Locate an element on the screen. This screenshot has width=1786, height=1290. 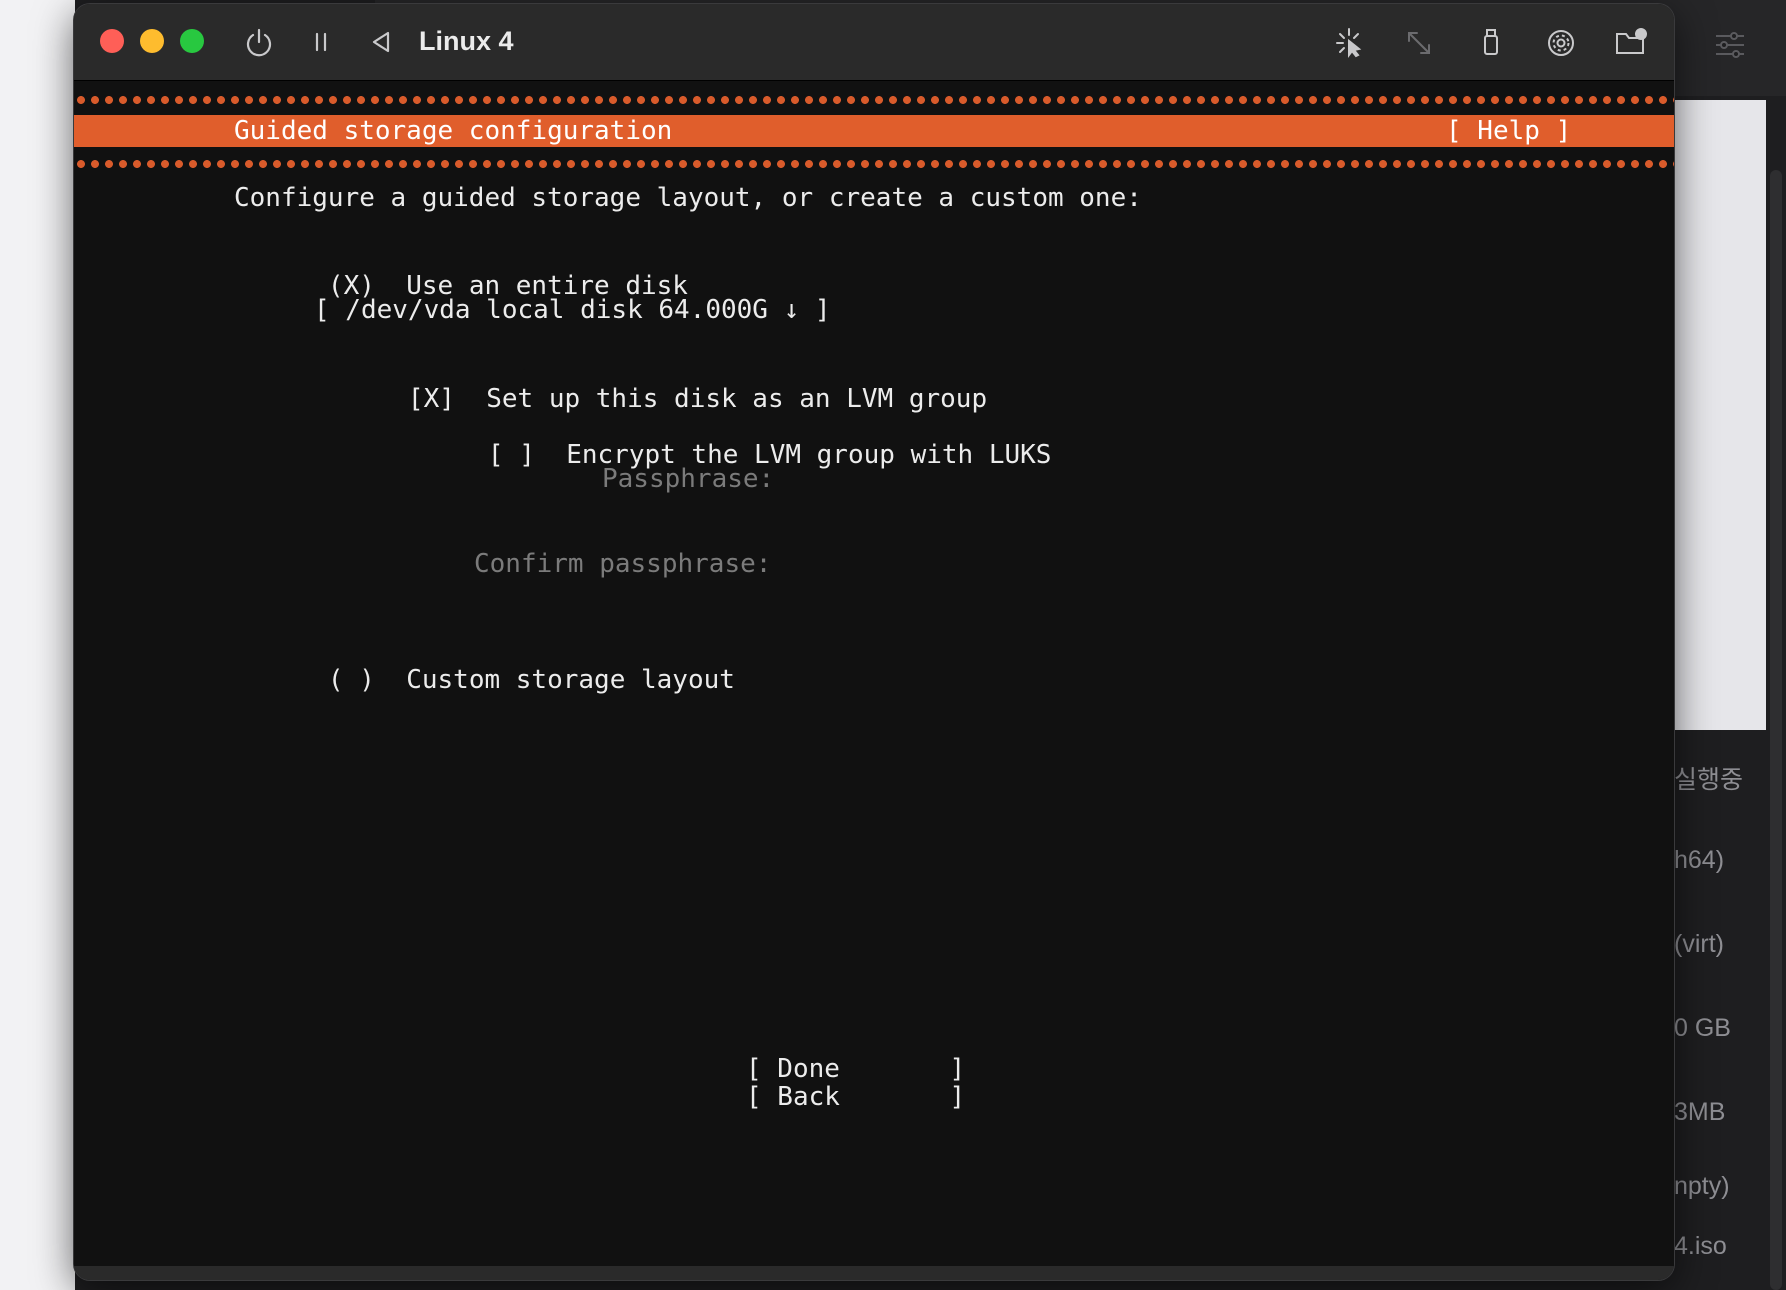
host-left-area is located at coordinates (37, 645).